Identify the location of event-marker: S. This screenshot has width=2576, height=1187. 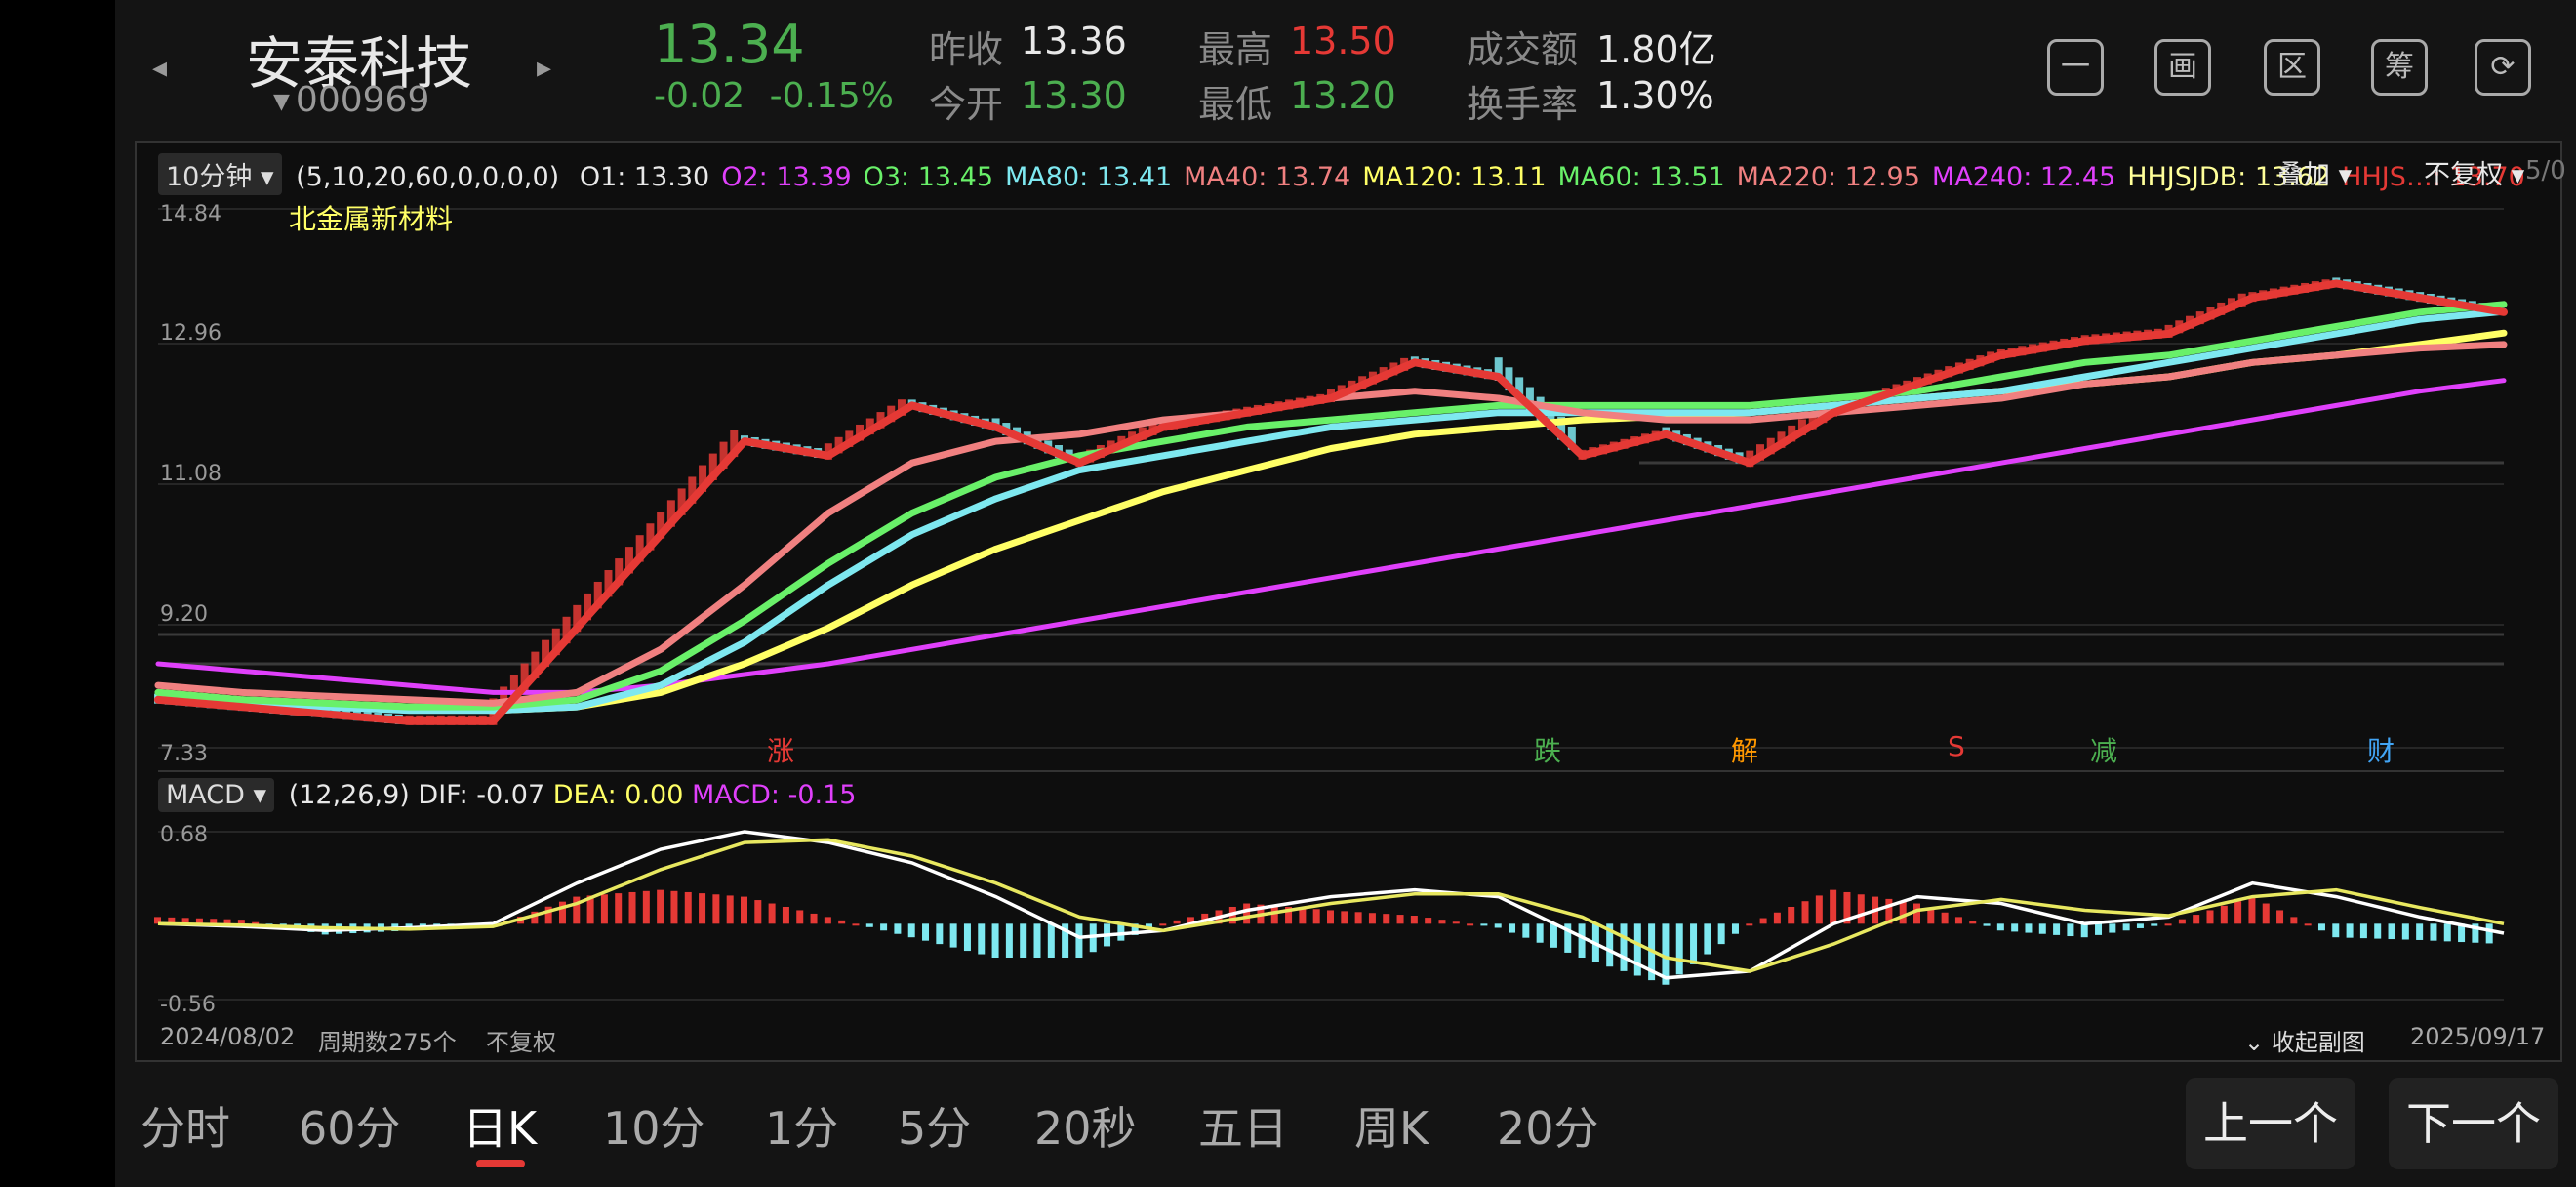
(1956, 746).